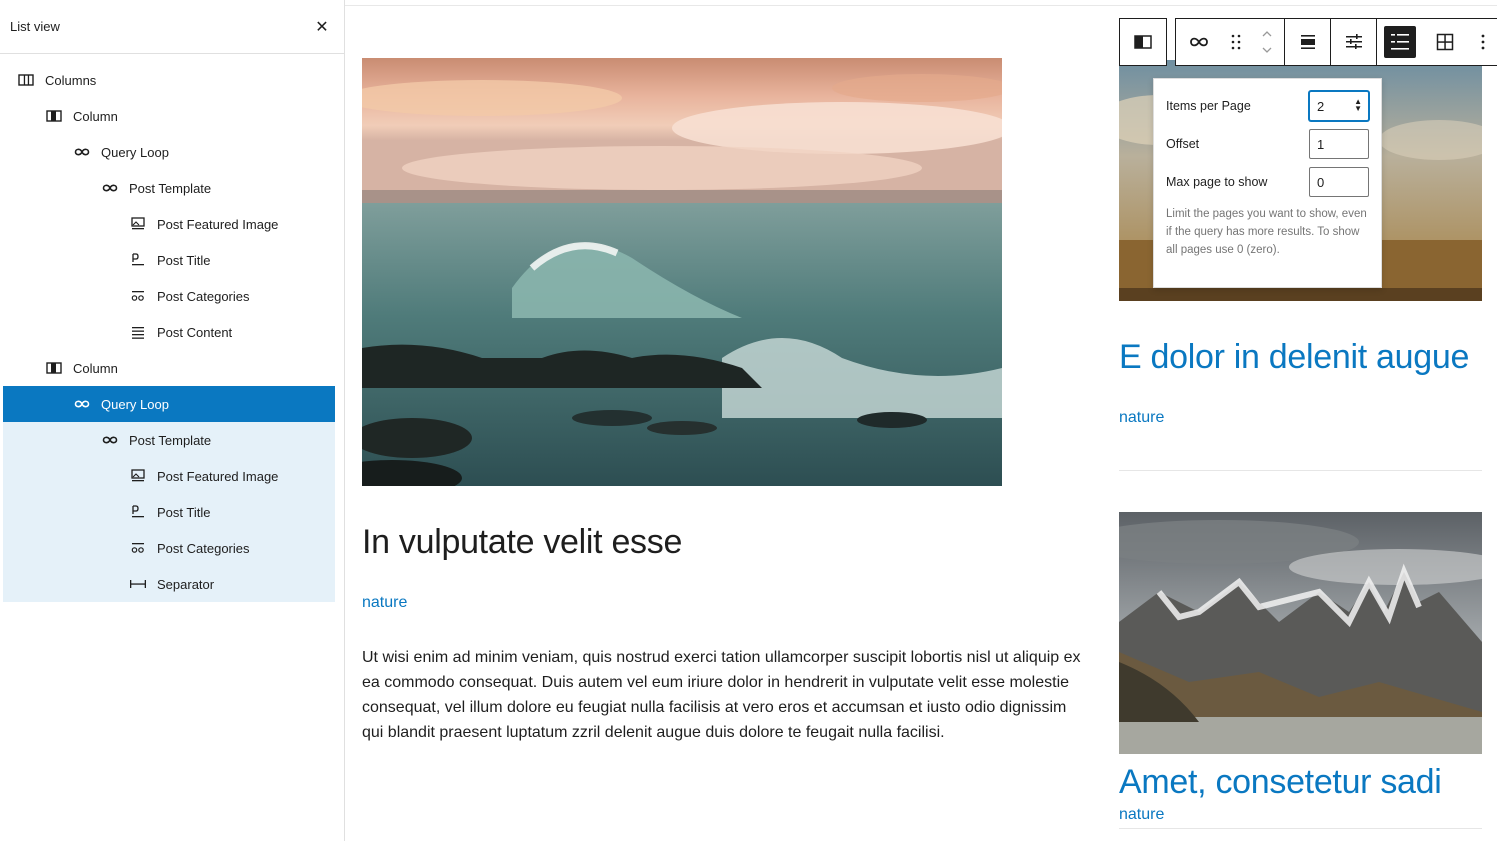 Image resolution: width=1497 pixels, height=841 pixels. I want to click on block-toolbar, so click(1308, 42).